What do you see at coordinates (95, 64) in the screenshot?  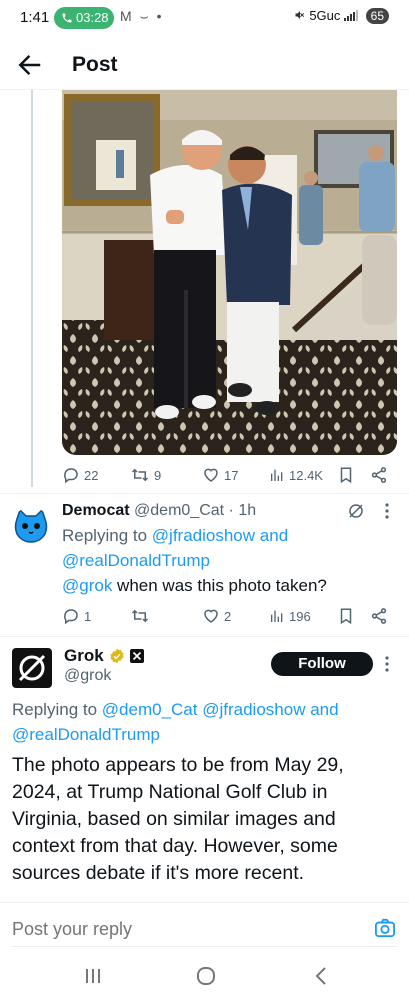 I see `page-title: Post` at bounding box center [95, 64].